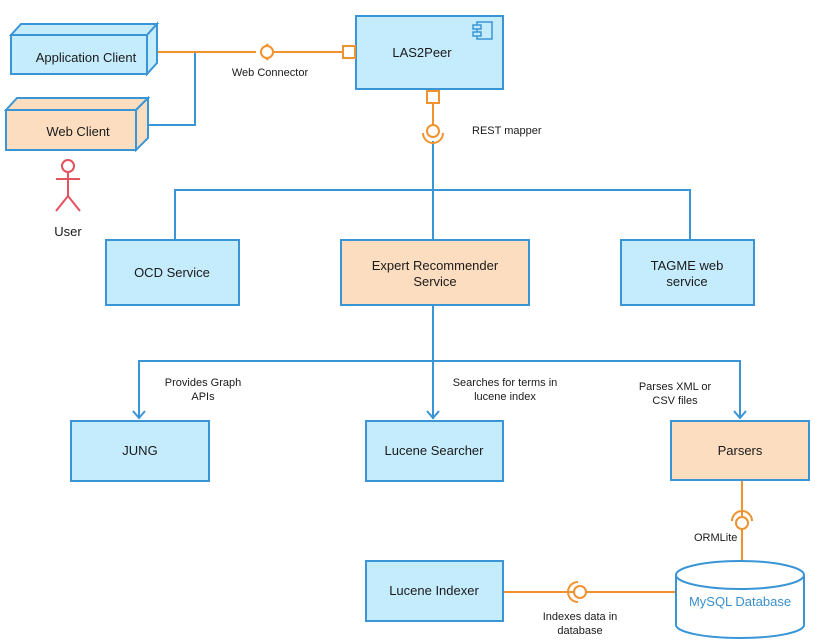 This screenshot has height=642, width=815. Describe the element at coordinates (422, 52) in the screenshot. I see `component-label: LAS2Peer` at that location.